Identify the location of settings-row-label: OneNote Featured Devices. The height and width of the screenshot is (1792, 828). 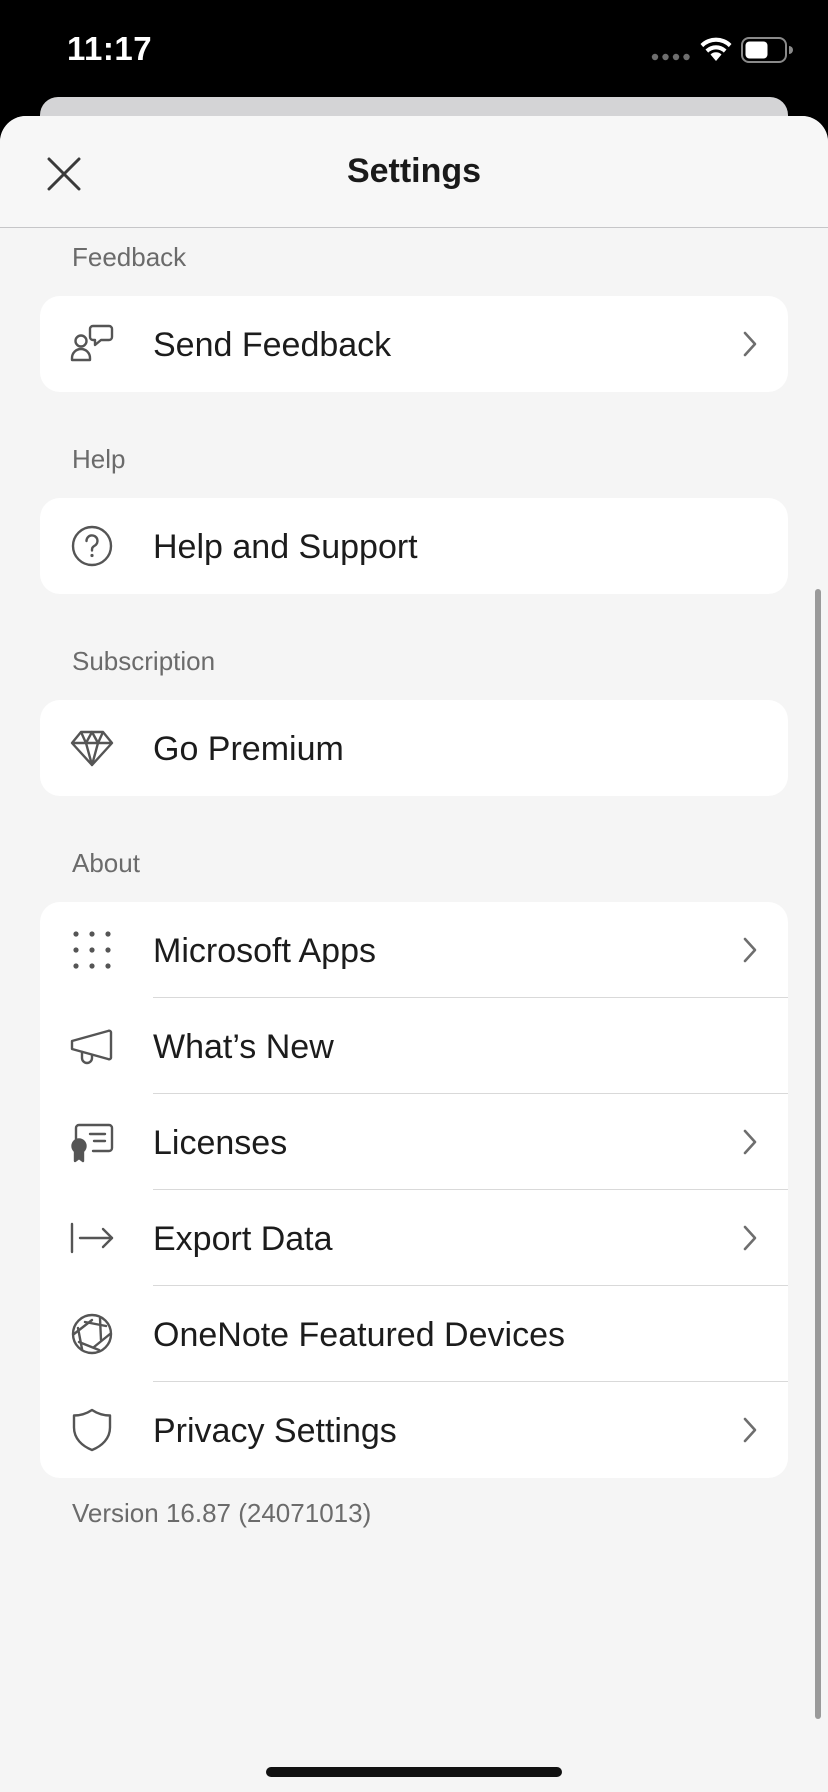
(359, 1335).